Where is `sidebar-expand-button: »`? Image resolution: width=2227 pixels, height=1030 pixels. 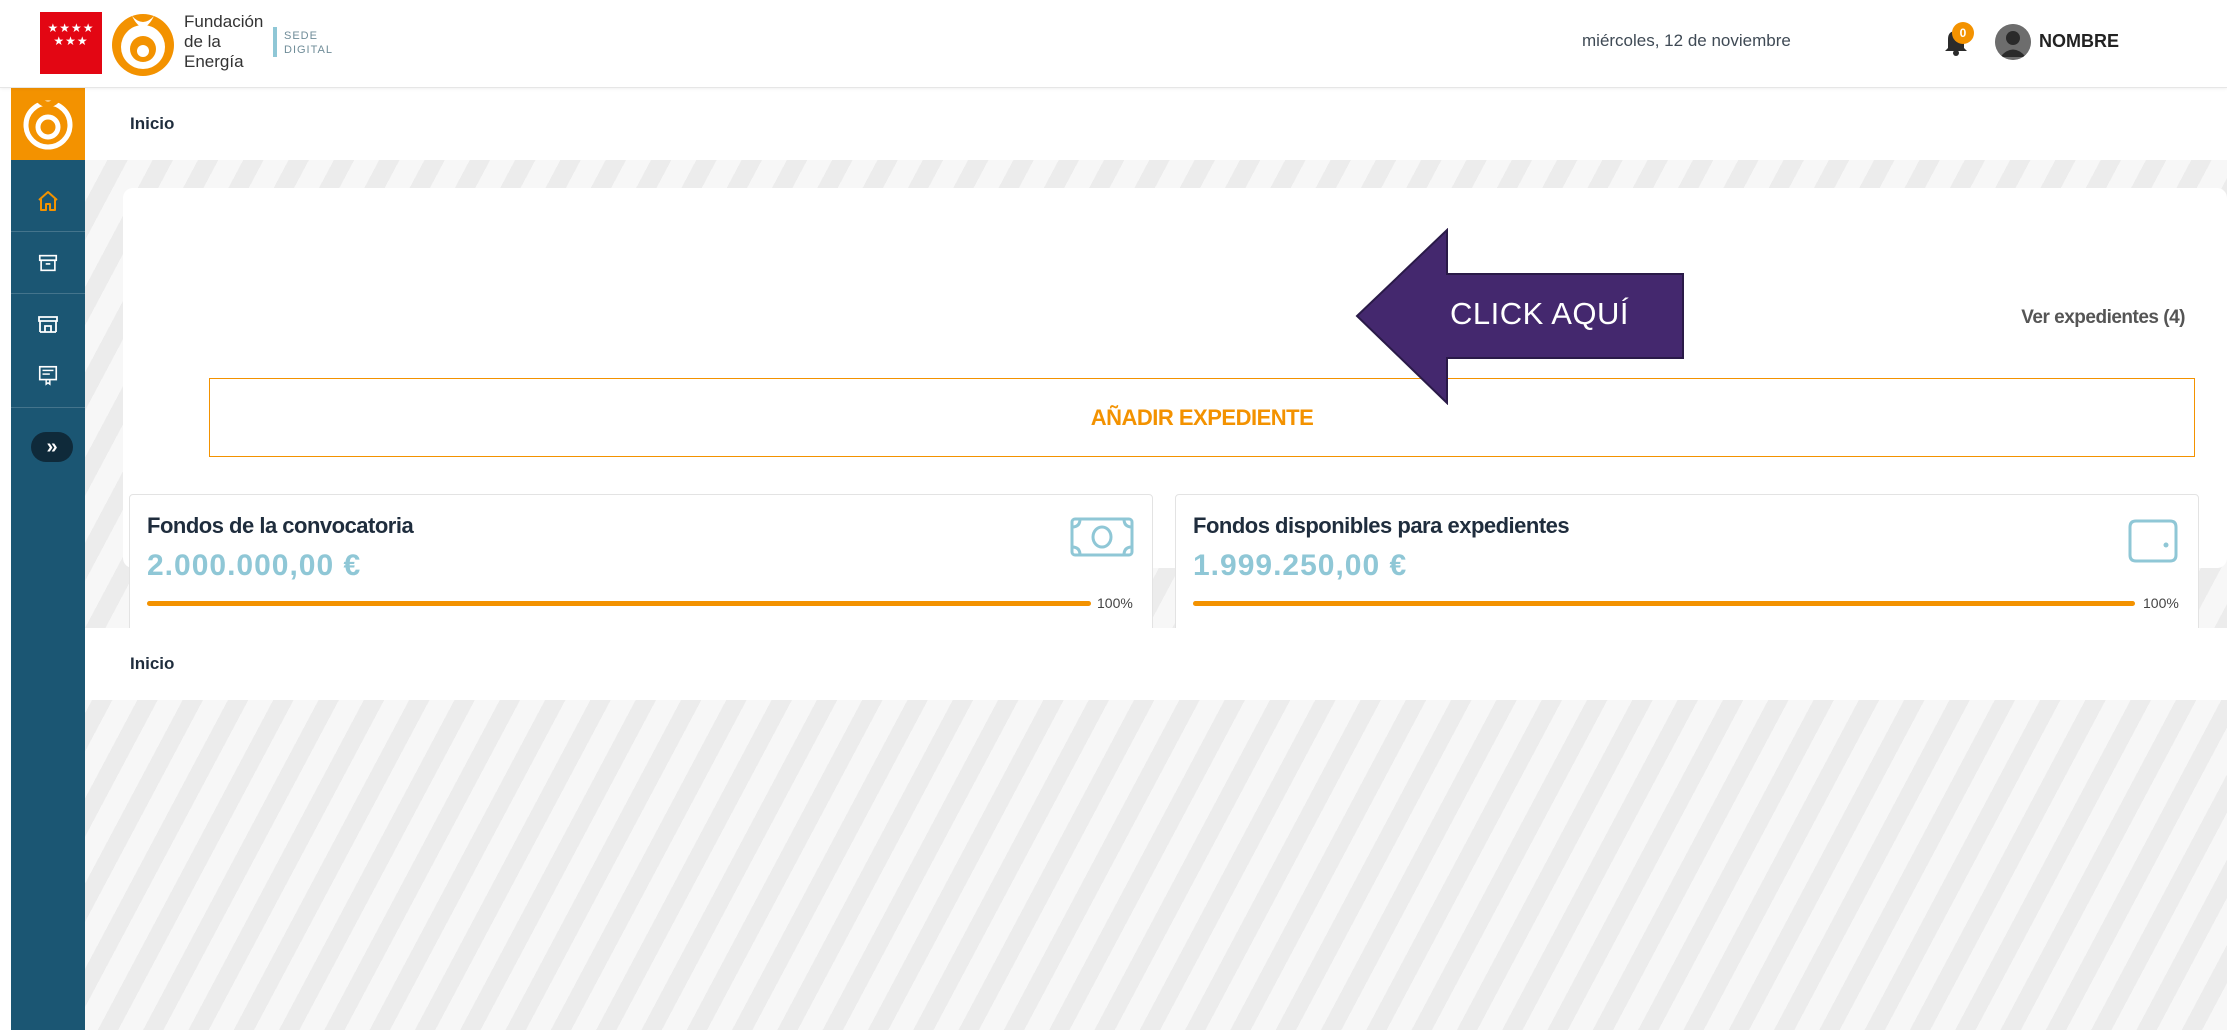 sidebar-expand-button: » is located at coordinates (52, 447).